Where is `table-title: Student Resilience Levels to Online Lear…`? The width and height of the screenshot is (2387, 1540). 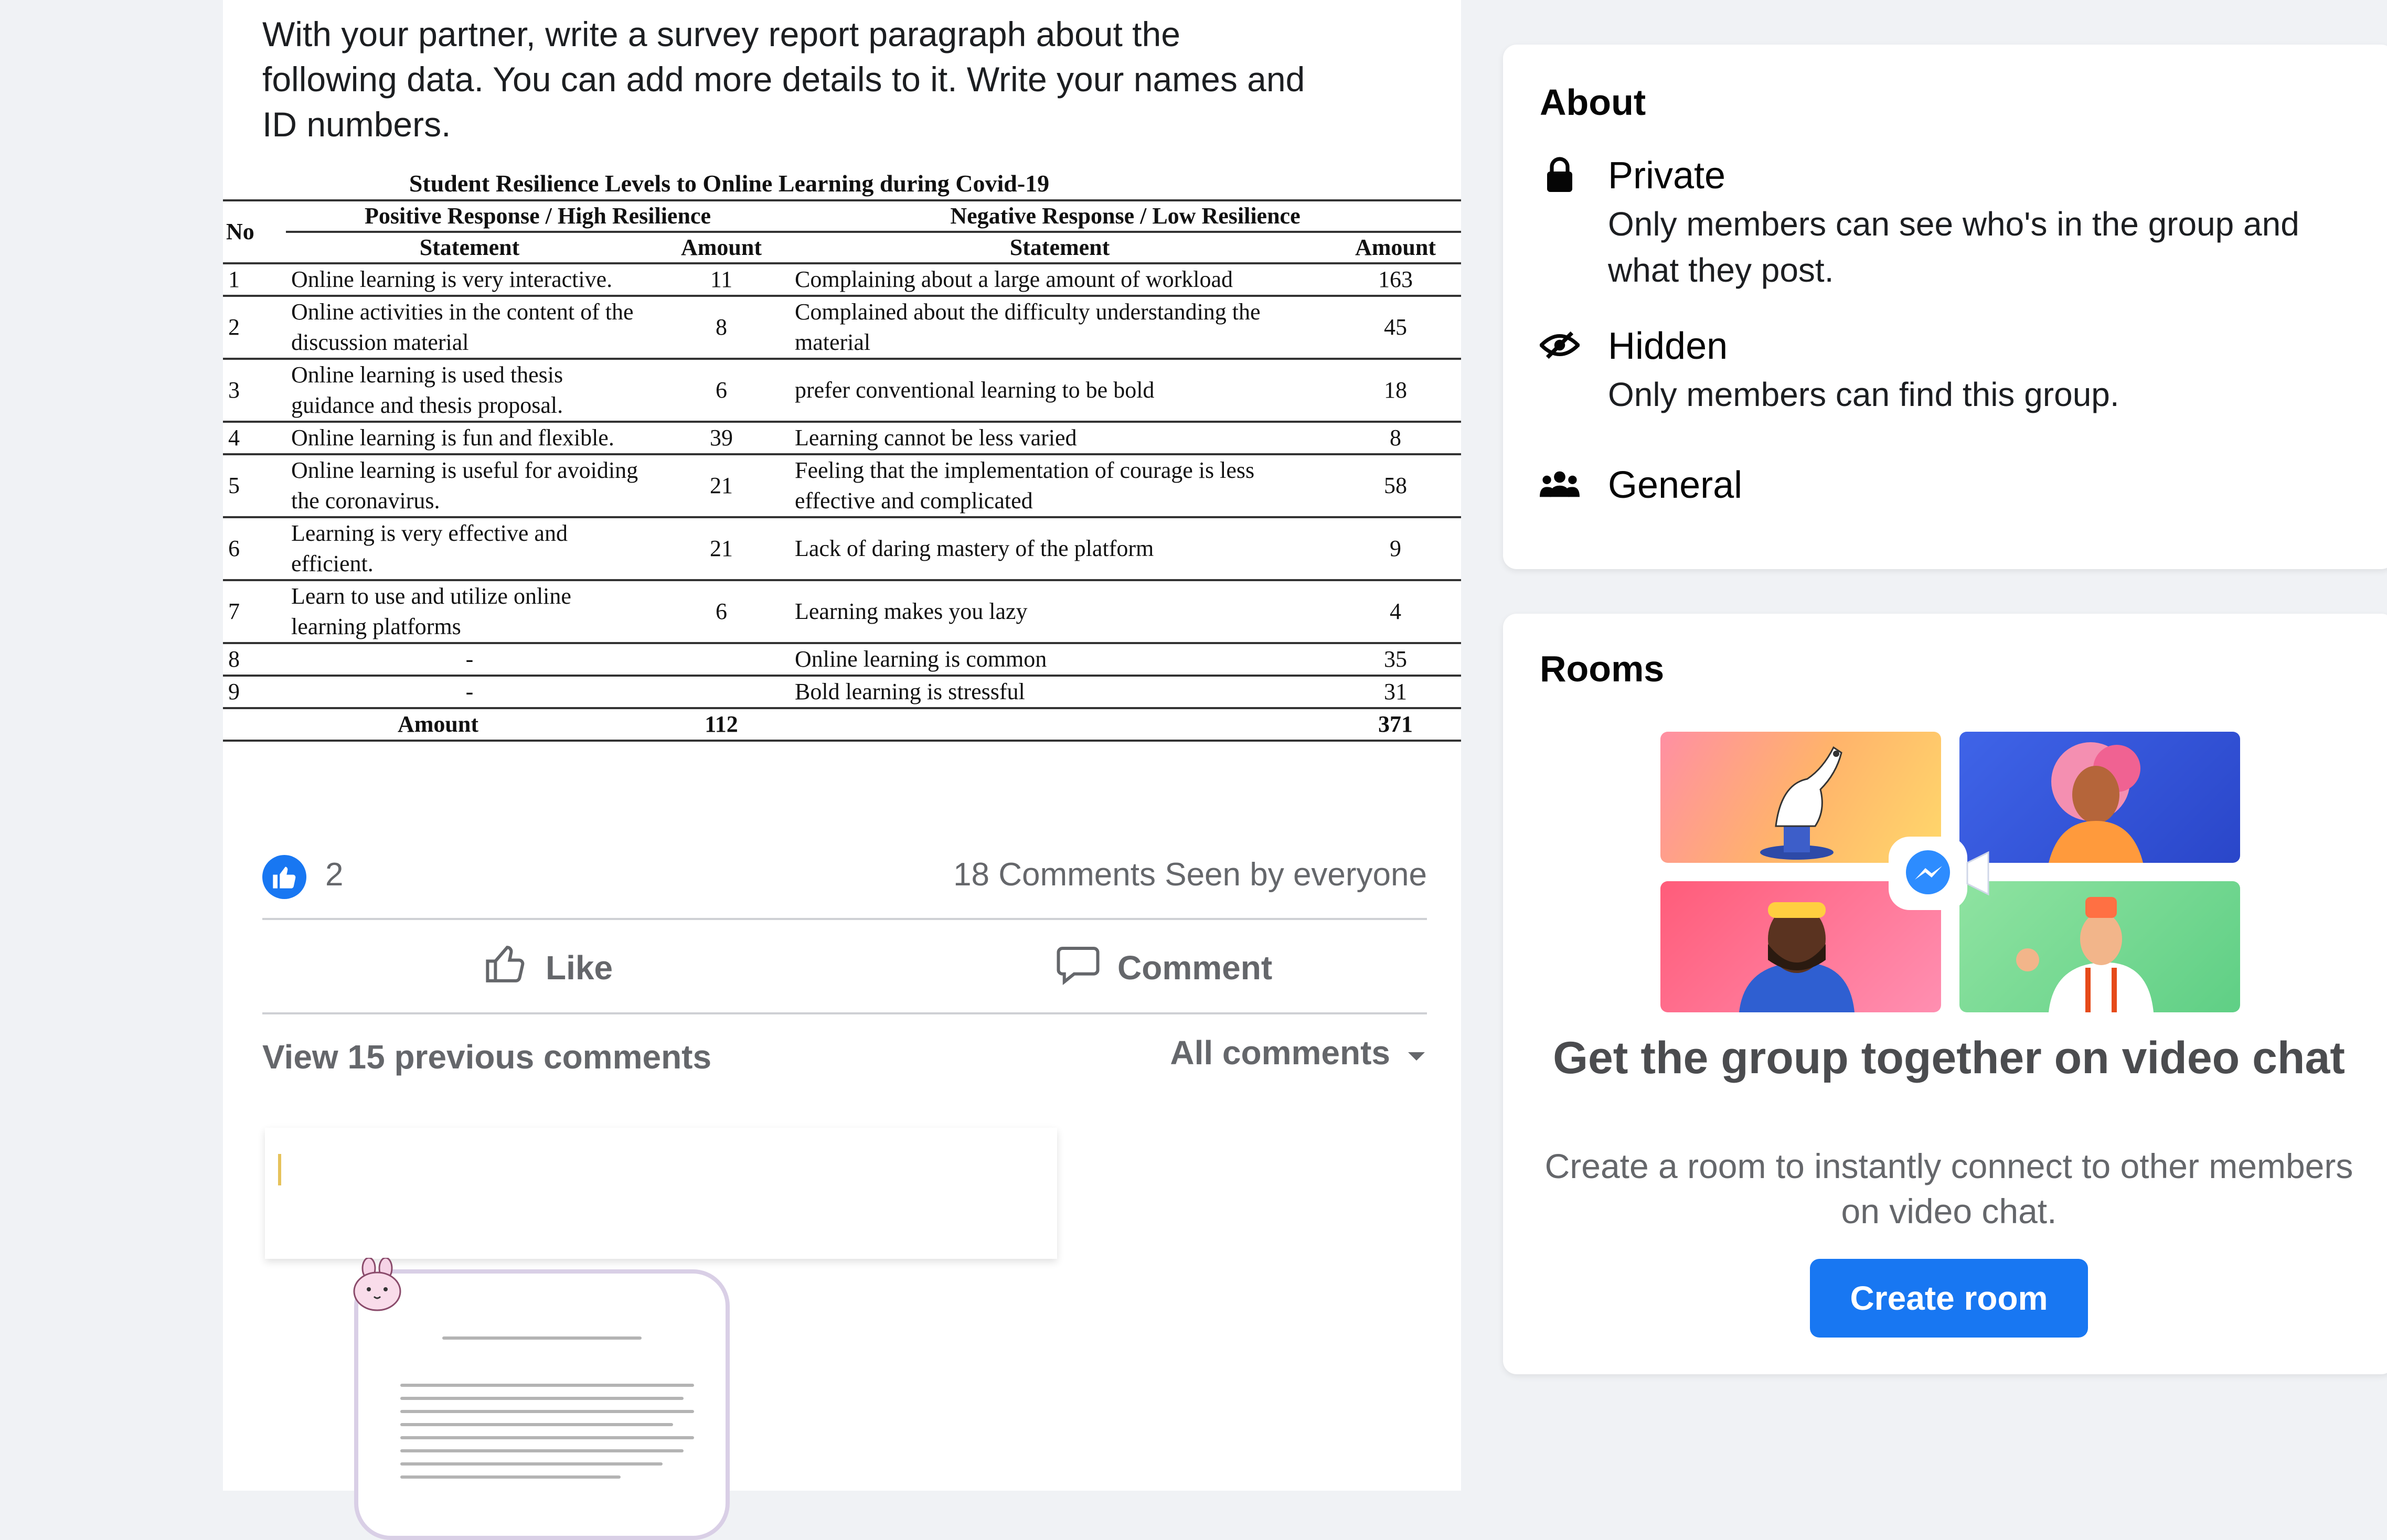 table-title: Student Resilience Levels to Online Lear… is located at coordinates (729, 183).